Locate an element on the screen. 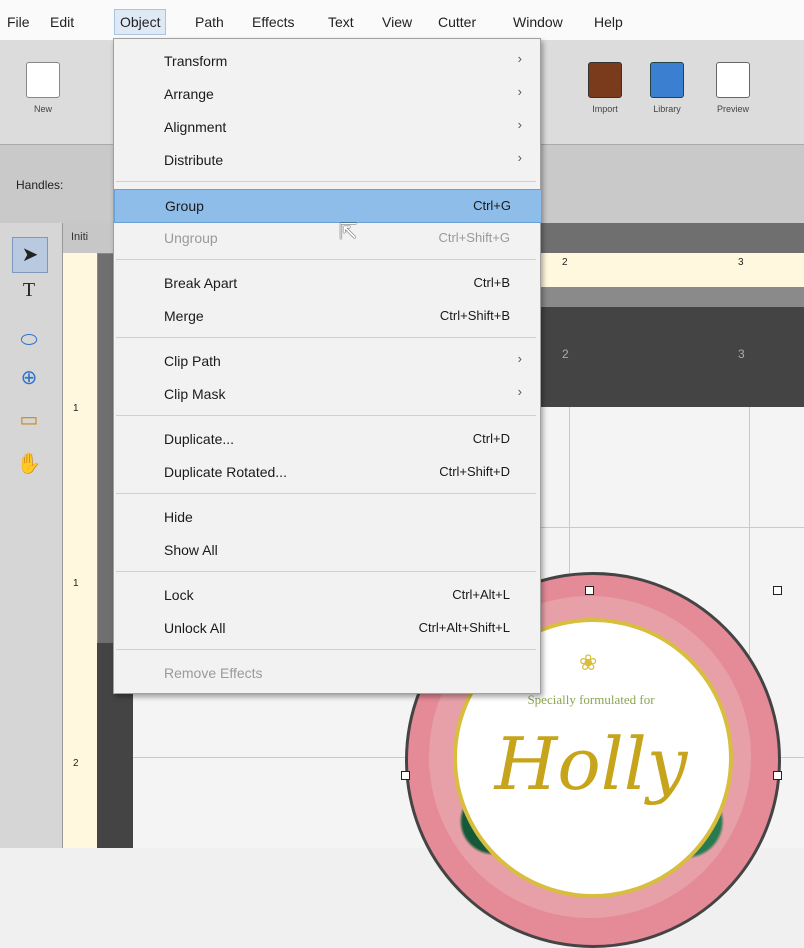 The height and width of the screenshot is (948, 804). tool-palette: ➤ T ⬭ ⊕ ▭ ✋ is located at coordinates (31, 535).